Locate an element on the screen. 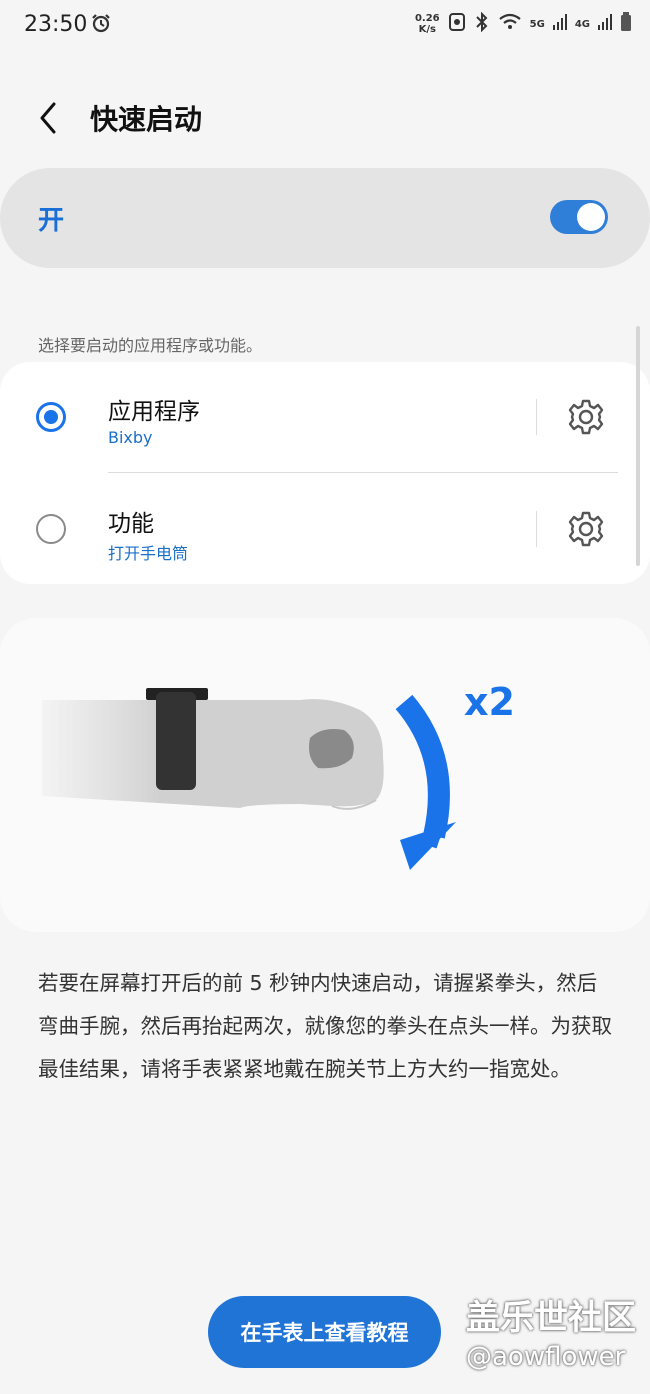  radio-app is located at coordinates (51, 417).